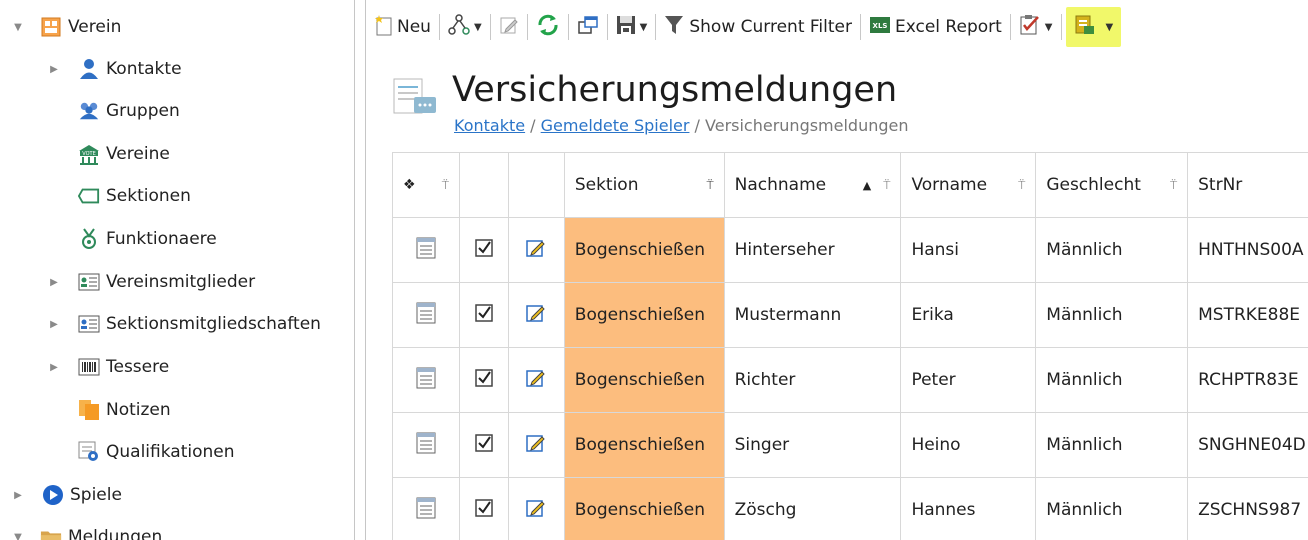 The image size is (1308, 540). Describe the element at coordinates (644, 185) in the screenshot. I see `column-header-sektion: Sektion ⍡` at that location.